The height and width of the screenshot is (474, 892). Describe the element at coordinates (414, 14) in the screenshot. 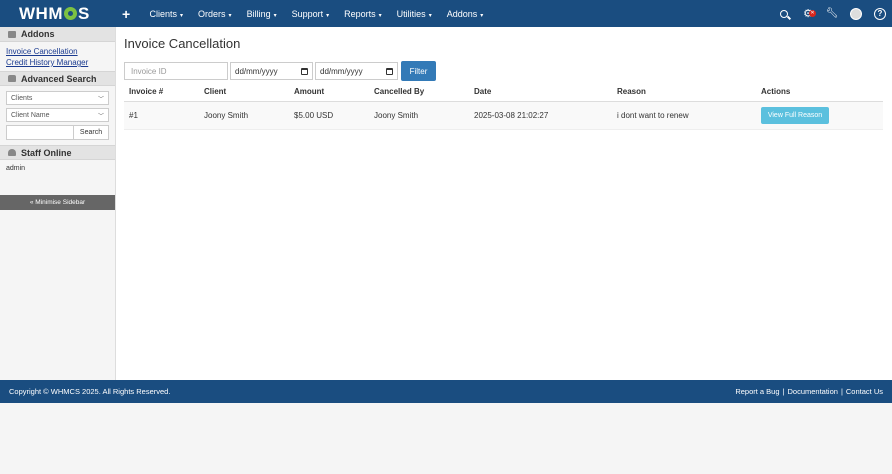

I see `nav-utilities: Utilities ▾` at that location.